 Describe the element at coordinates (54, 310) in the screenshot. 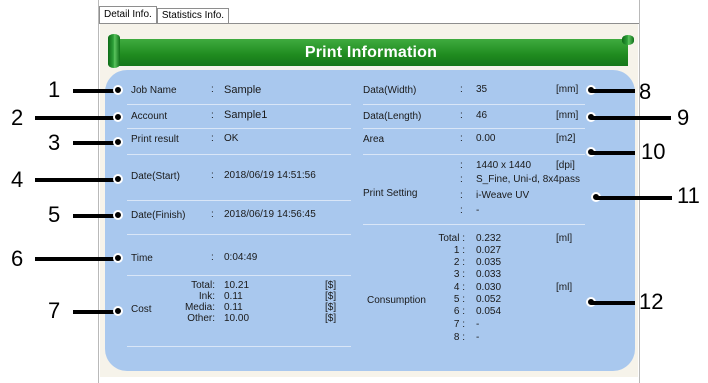

I see `callout-7: 7` at that location.